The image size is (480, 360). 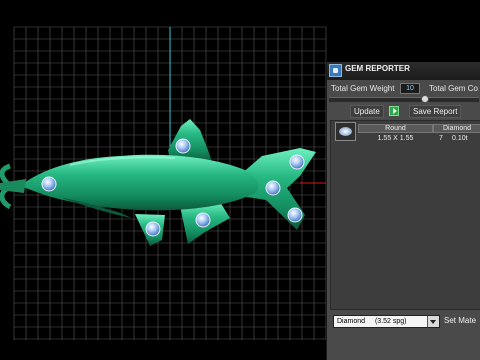 What do you see at coordinates (345, 131) in the screenshot?
I see `round-gem-icon` at bounding box center [345, 131].